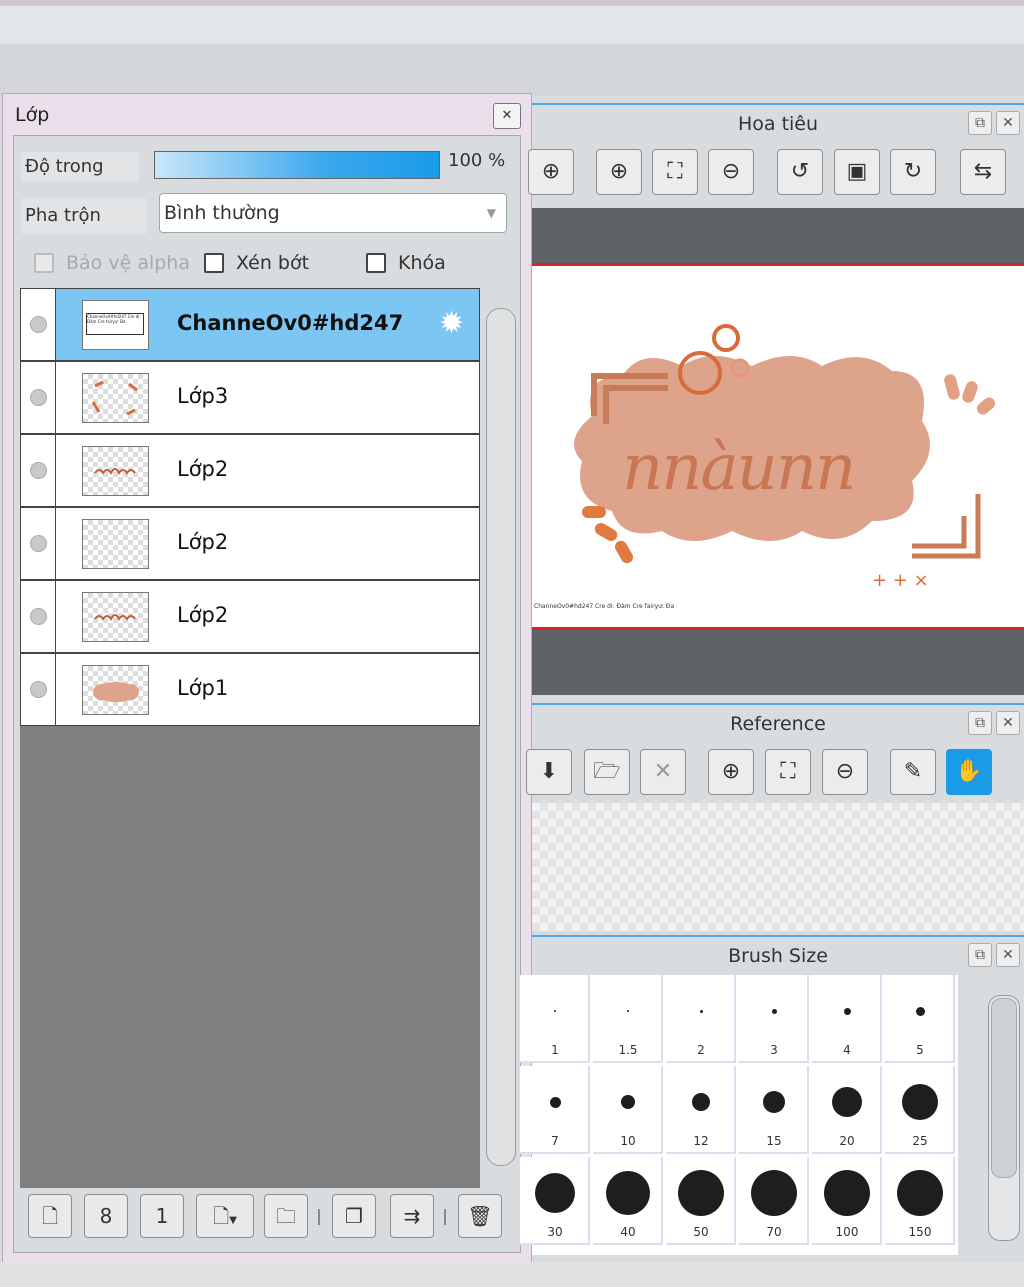  What do you see at coordinates (225, 1216) in the screenshot?
I see `add-layer-menu-icon: 🗋▼` at bounding box center [225, 1216].